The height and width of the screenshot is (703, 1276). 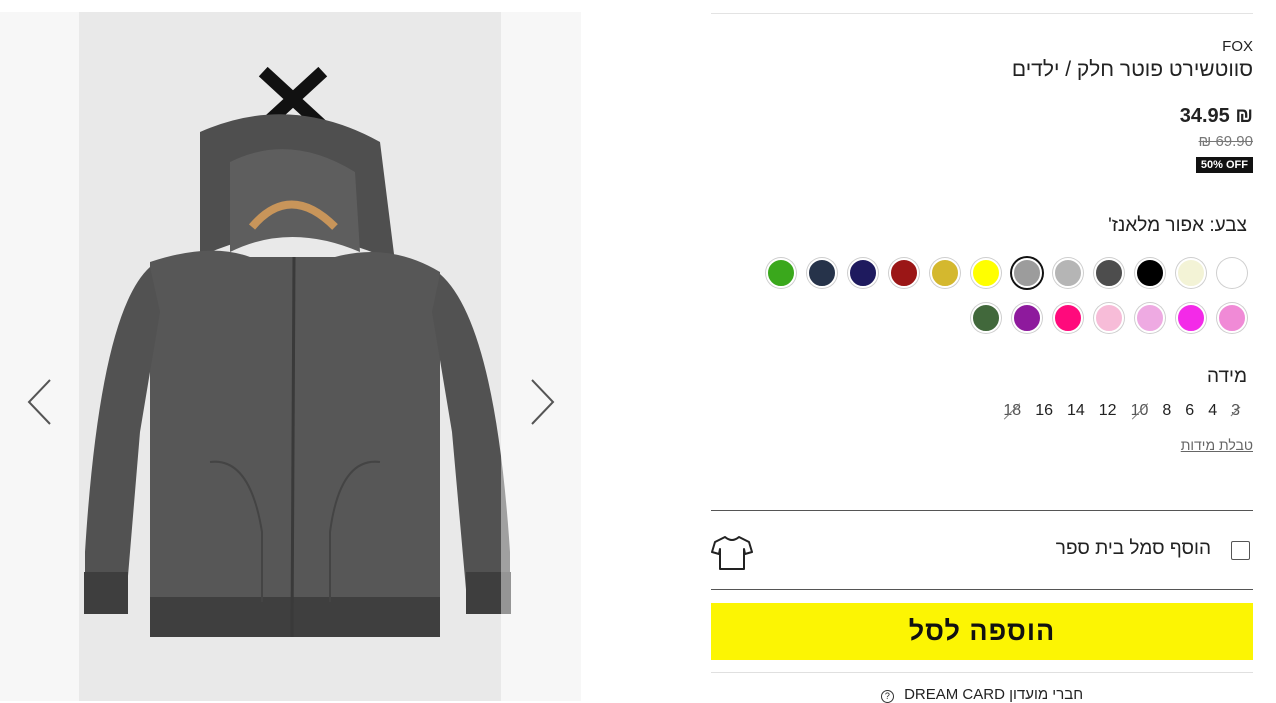 I want to click on school-logo-addon: הוסף סמל בית ספר, so click(x=982, y=551).